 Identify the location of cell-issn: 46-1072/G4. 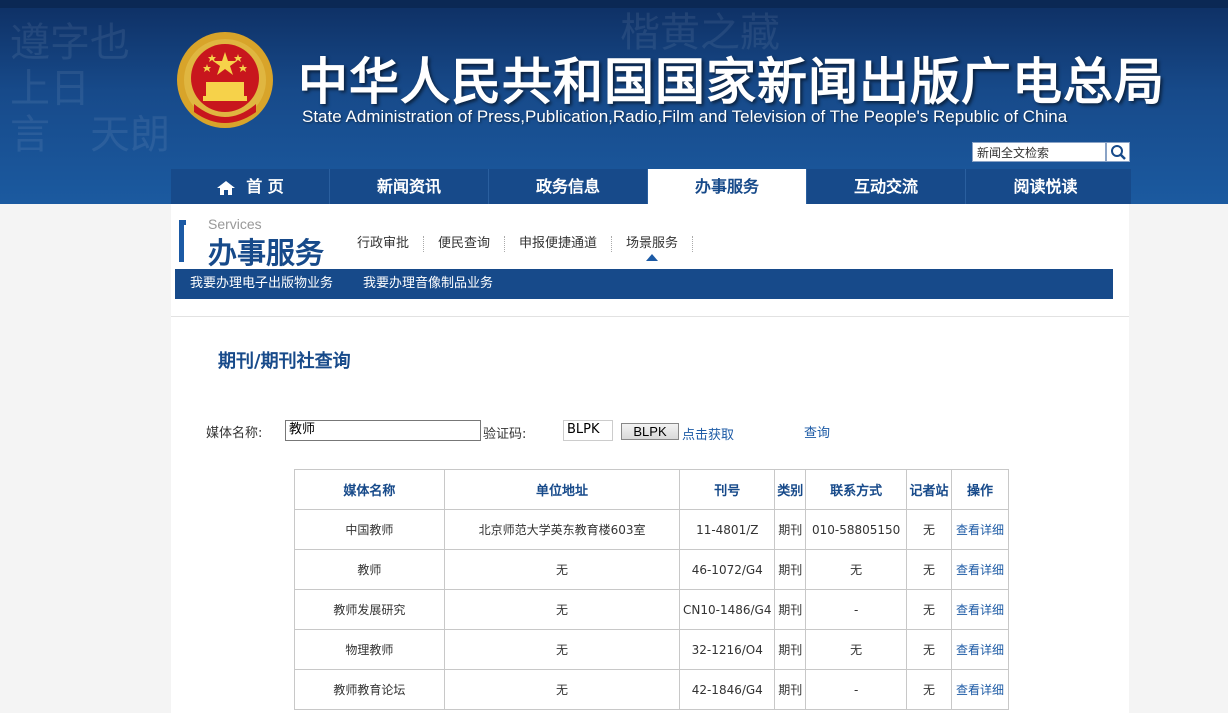
(727, 569).